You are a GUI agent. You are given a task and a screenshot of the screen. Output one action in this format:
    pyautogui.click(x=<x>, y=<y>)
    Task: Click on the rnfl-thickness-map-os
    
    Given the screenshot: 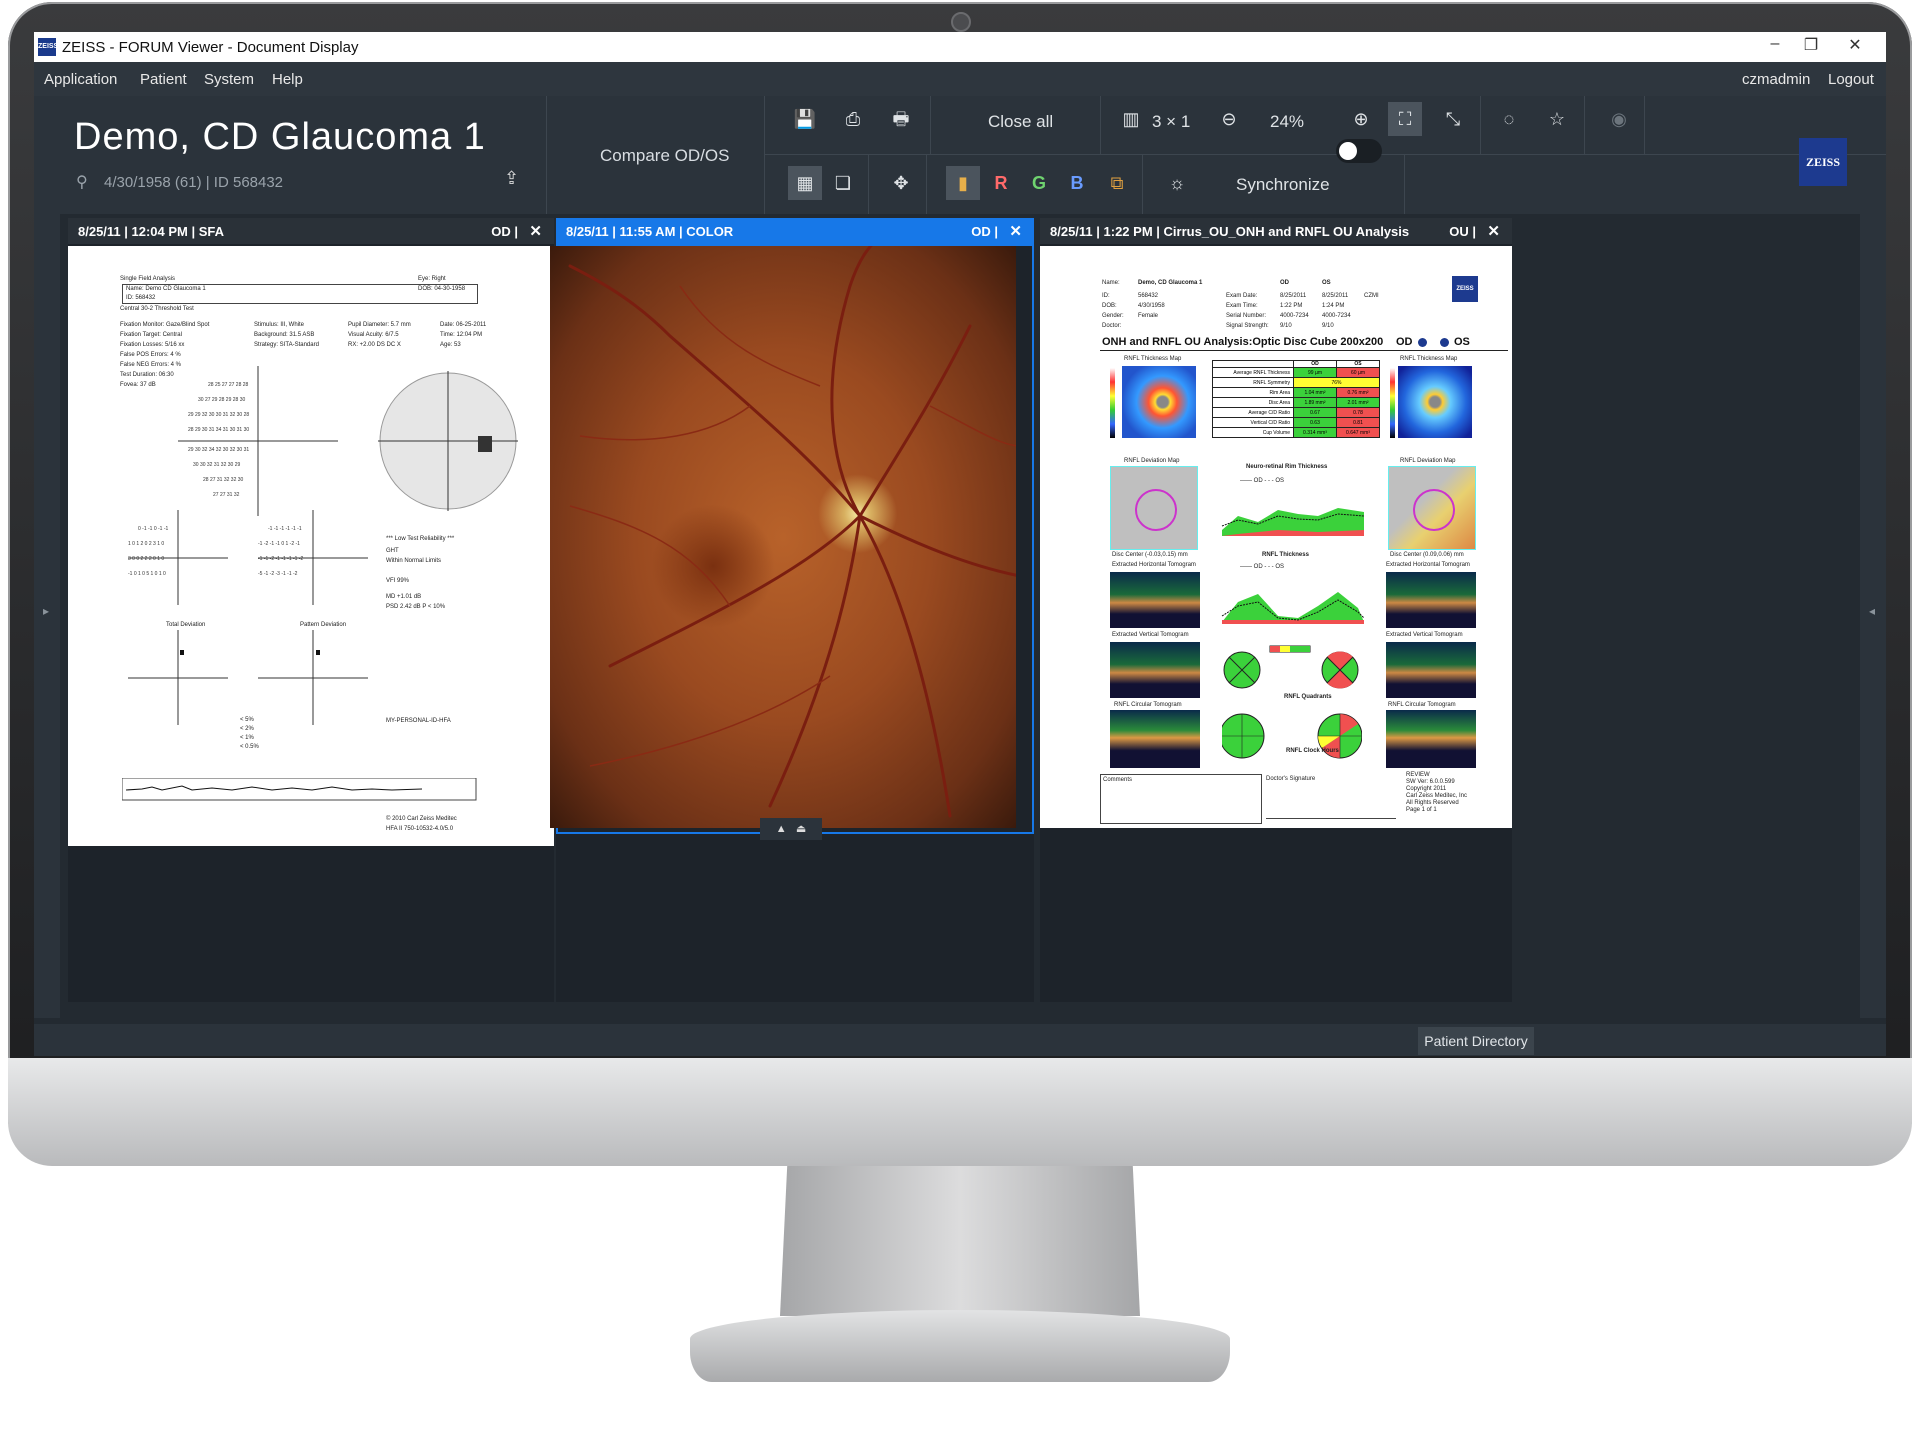 What is the action you would take?
    pyautogui.click(x=1435, y=402)
    